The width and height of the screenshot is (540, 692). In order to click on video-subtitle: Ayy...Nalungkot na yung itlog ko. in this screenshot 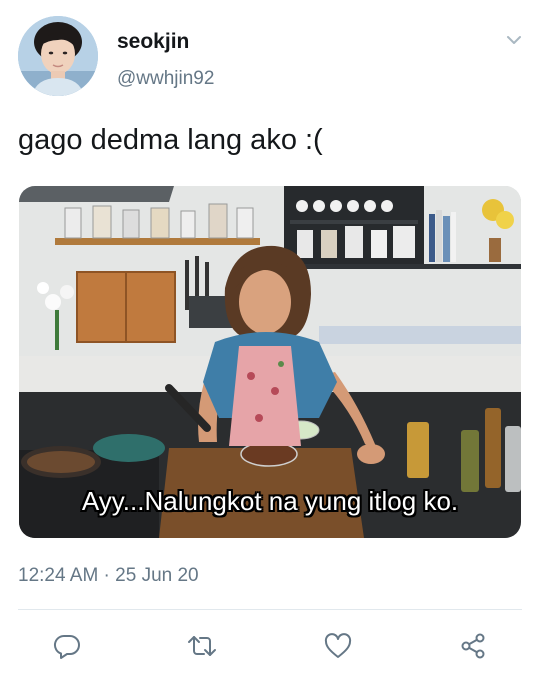, I will do `click(270, 501)`.